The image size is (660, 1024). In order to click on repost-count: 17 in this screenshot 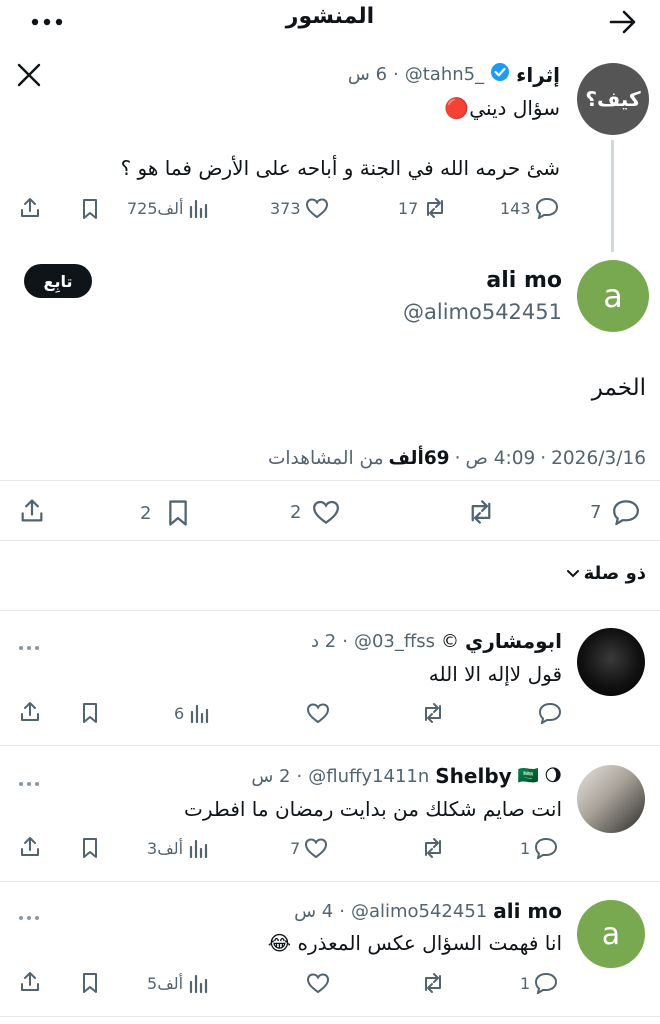, I will do `click(408, 208)`.